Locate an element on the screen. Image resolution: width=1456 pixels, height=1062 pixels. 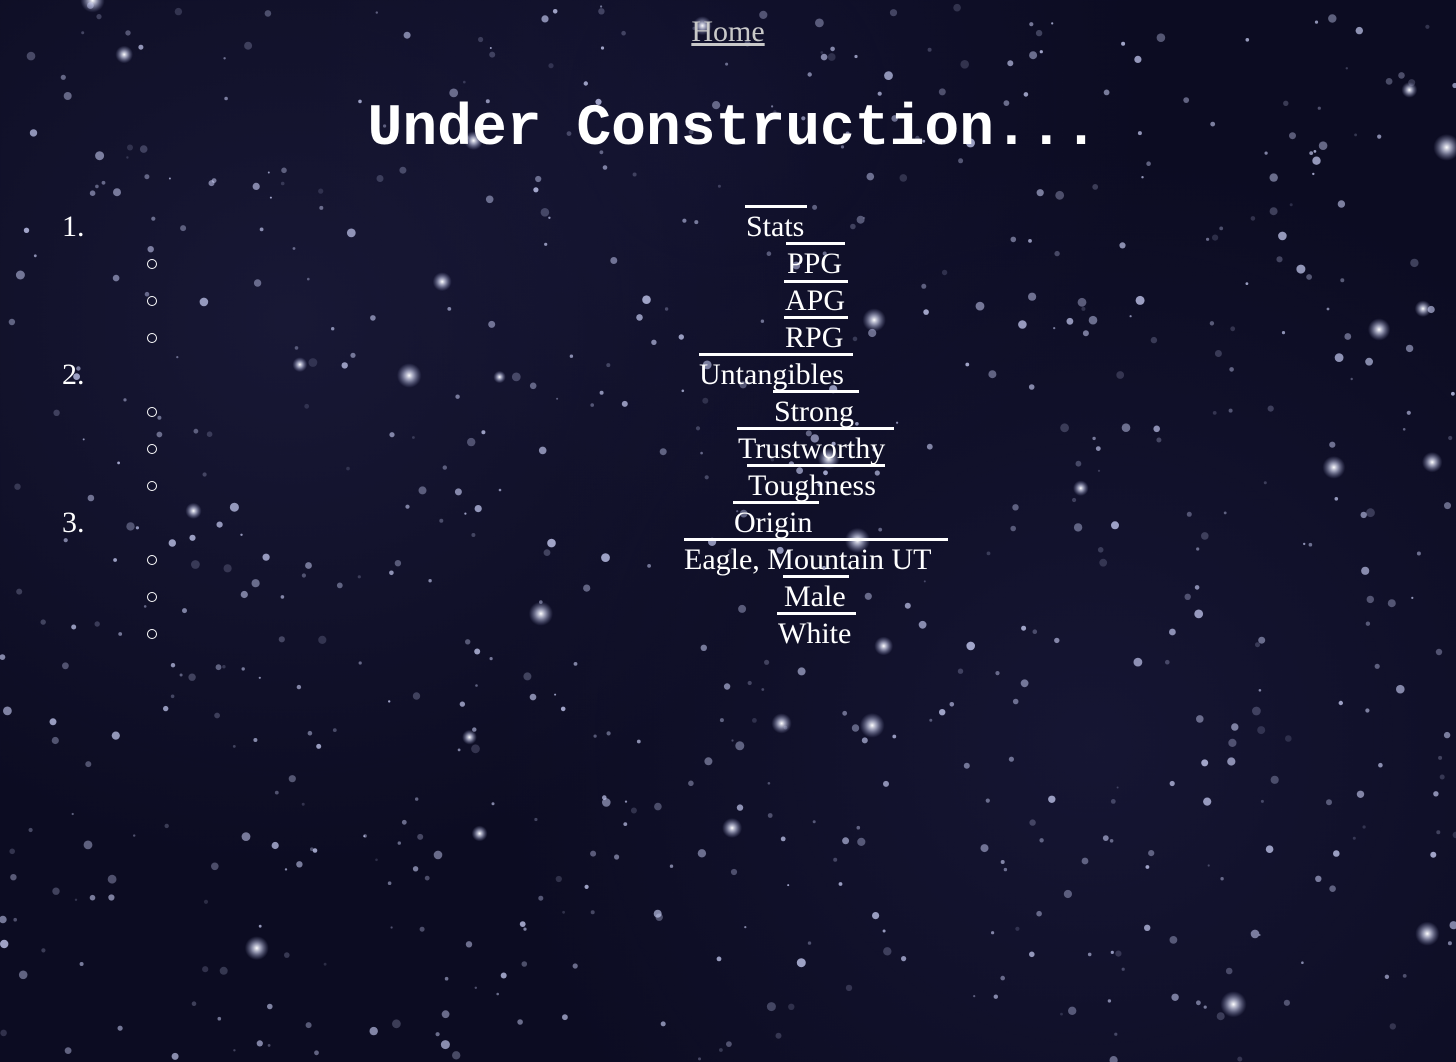
list-item: Eagle, Mountain UT is located at coordinates (728, 559).